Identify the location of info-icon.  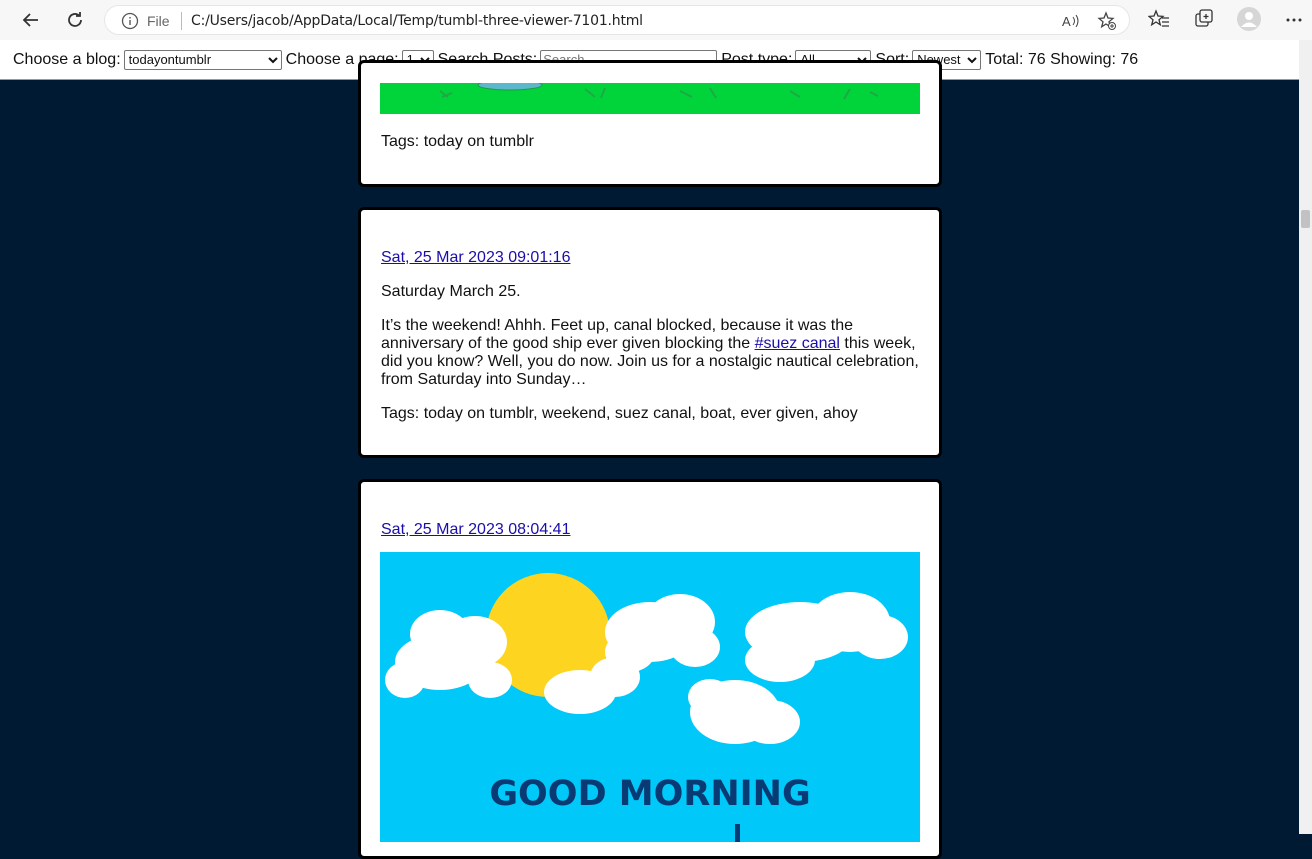
(130, 21).